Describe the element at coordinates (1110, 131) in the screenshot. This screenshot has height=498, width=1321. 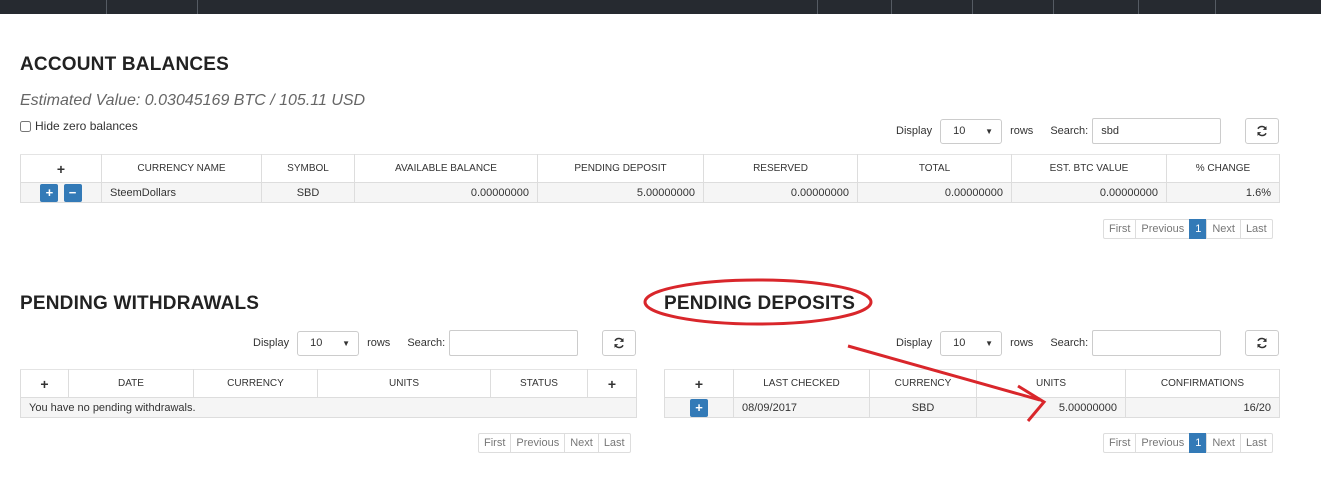
I see `search-input-value: sbd` at that location.